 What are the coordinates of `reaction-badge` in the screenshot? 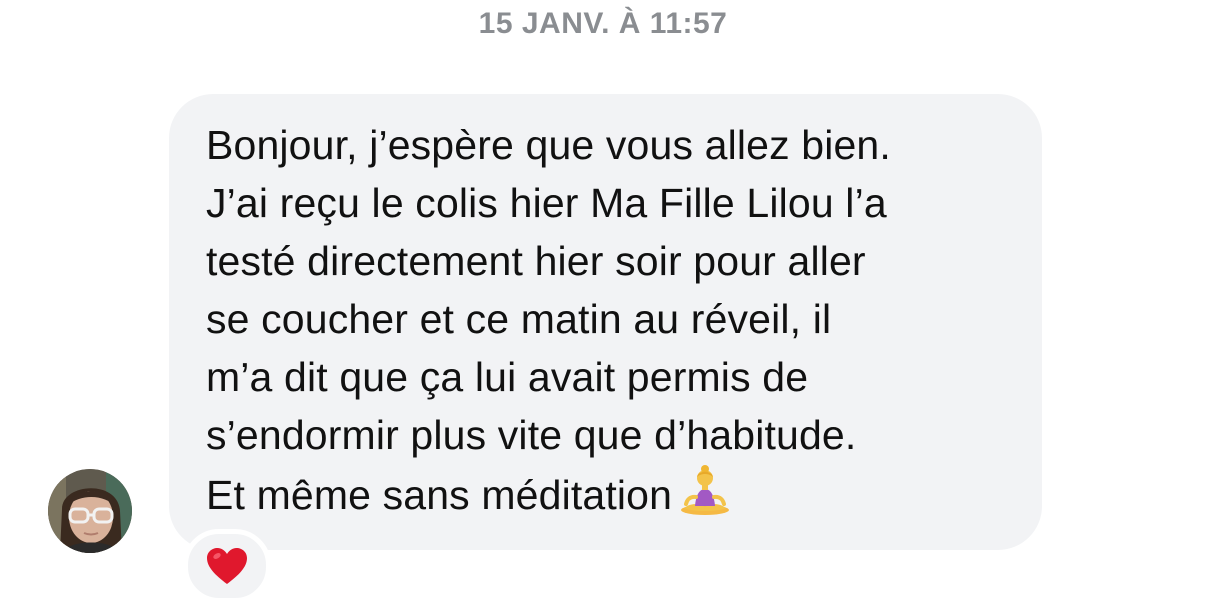 It's located at (227, 565).